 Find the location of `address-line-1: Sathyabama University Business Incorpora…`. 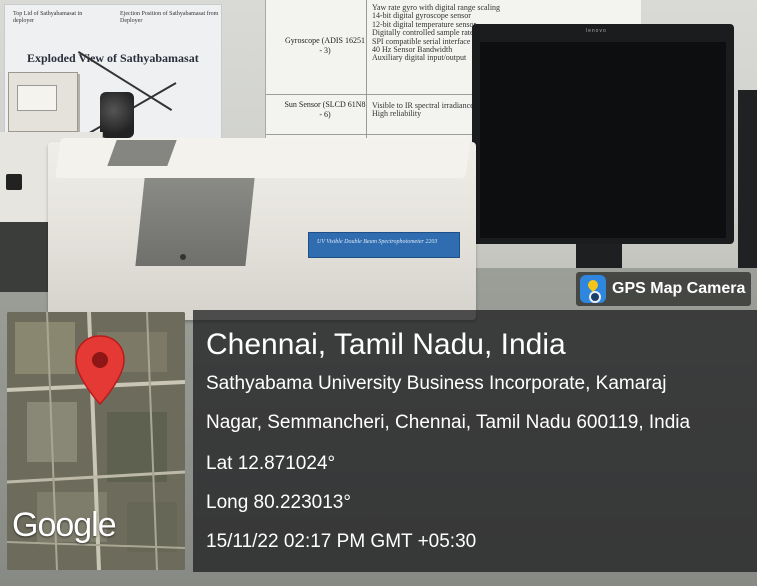

address-line-1: Sathyabama University Business Incorpora… is located at coordinates (436, 383).